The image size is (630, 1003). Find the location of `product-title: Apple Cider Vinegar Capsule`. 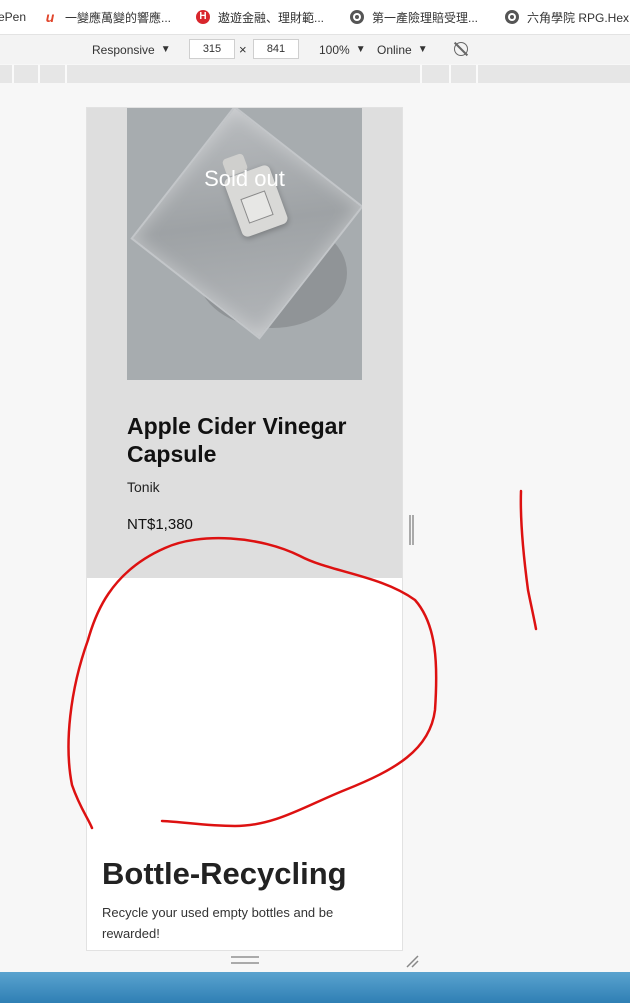

product-title: Apple Cider Vinegar Capsule is located at coordinates (252, 440).